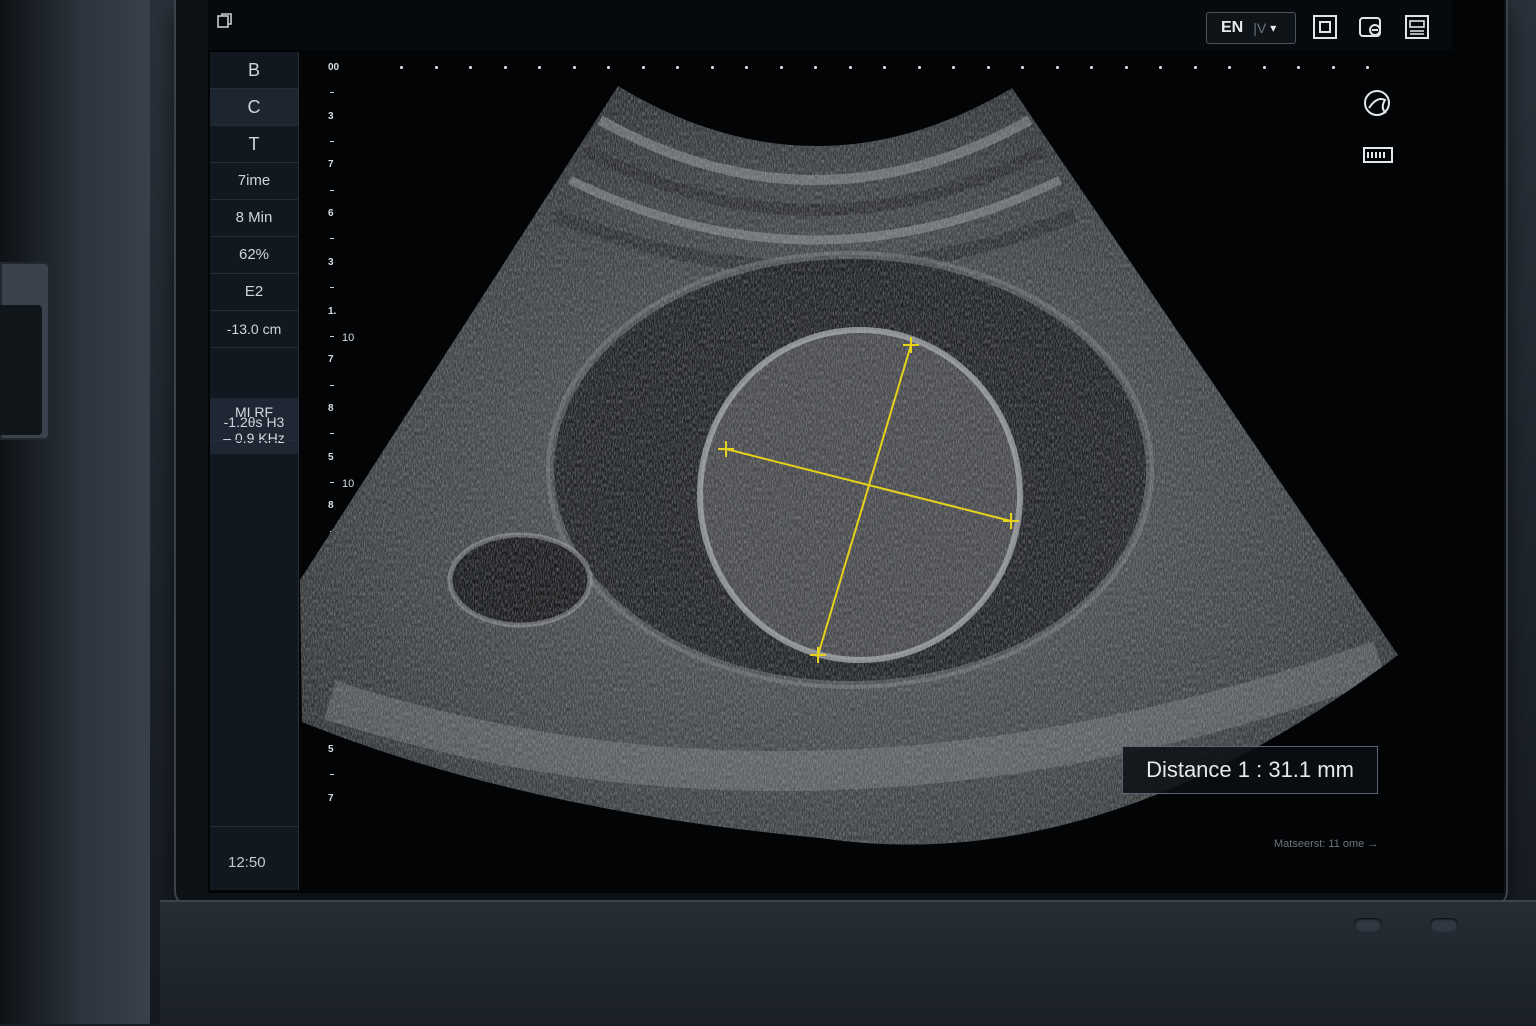 This screenshot has height=1026, width=1536. I want to click on battery-icon, so click(1379, 155).